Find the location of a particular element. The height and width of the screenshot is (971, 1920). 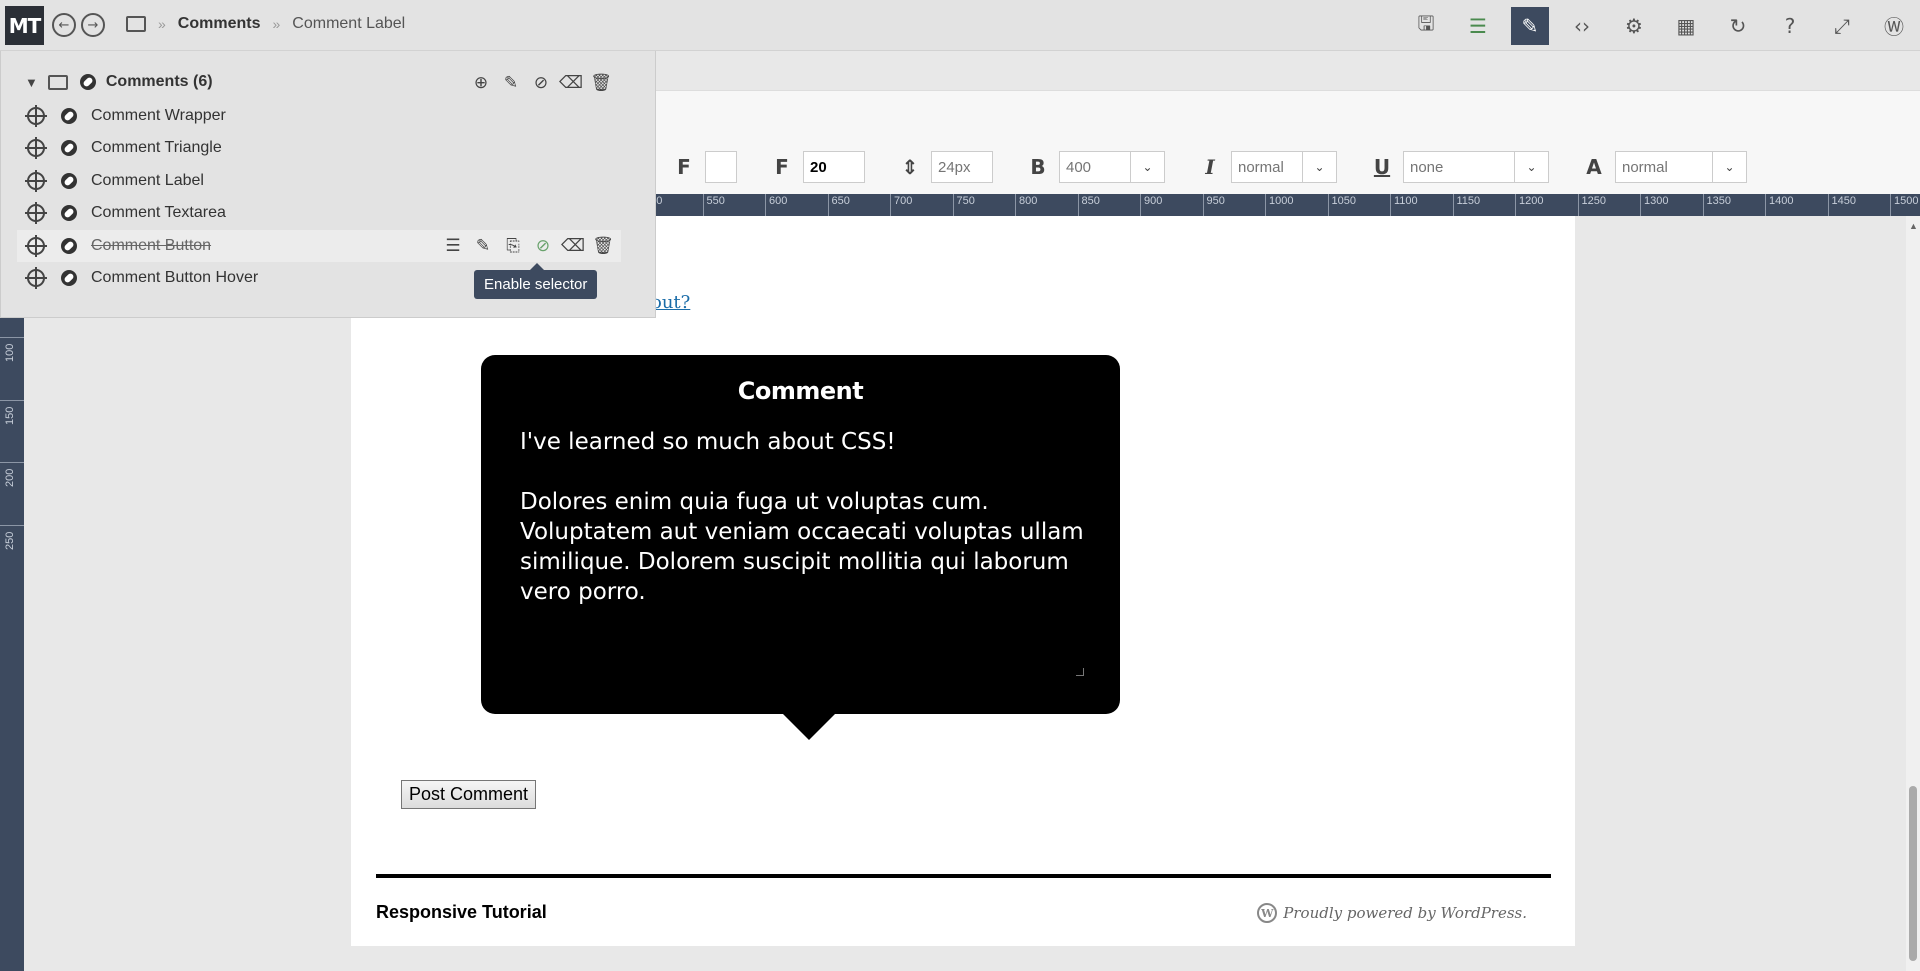

font-weight-input is located at coordinates (1095, 167).